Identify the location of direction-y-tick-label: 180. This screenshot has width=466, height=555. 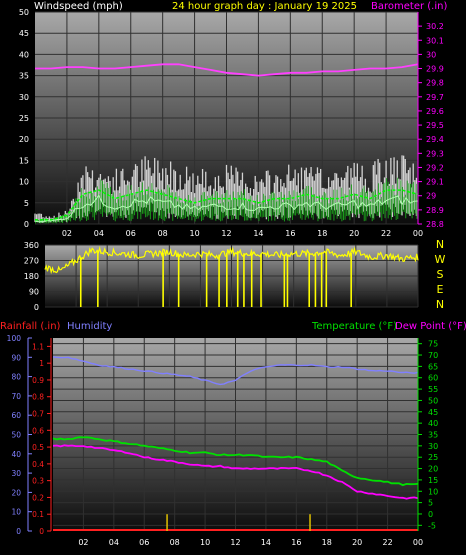
(31, 276).